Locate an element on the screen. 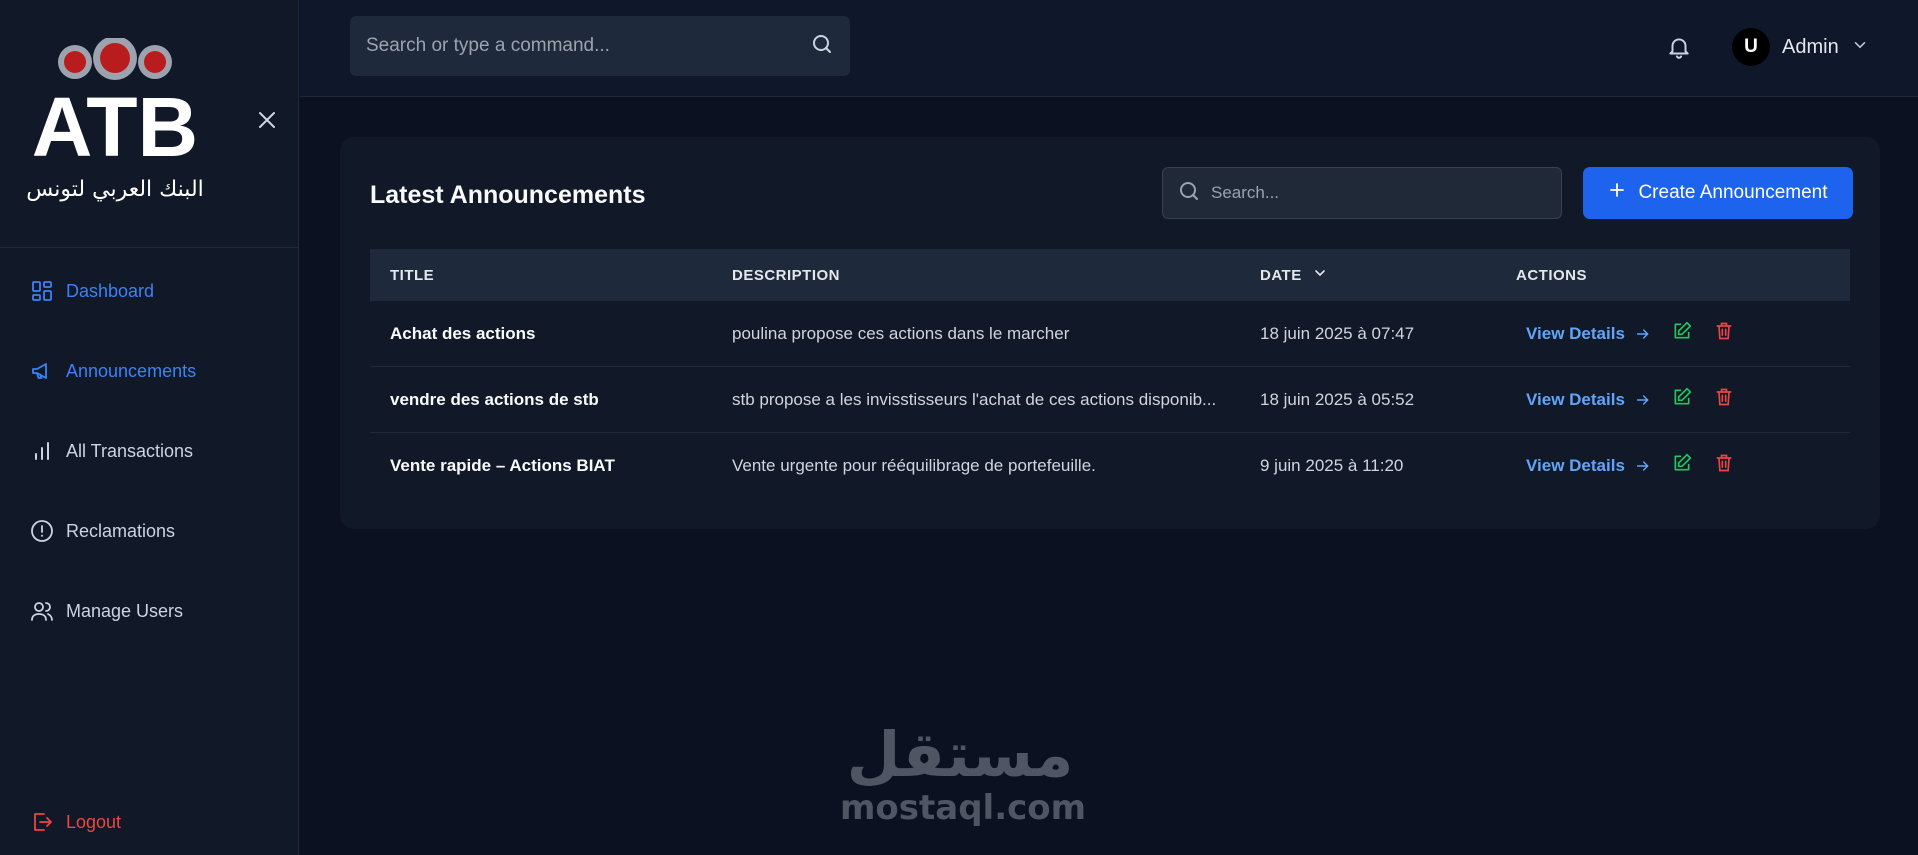 The image size is (1918, 855). row-date: 18 juin 2025 à 07:47 is located at coordinates (1337, 333).